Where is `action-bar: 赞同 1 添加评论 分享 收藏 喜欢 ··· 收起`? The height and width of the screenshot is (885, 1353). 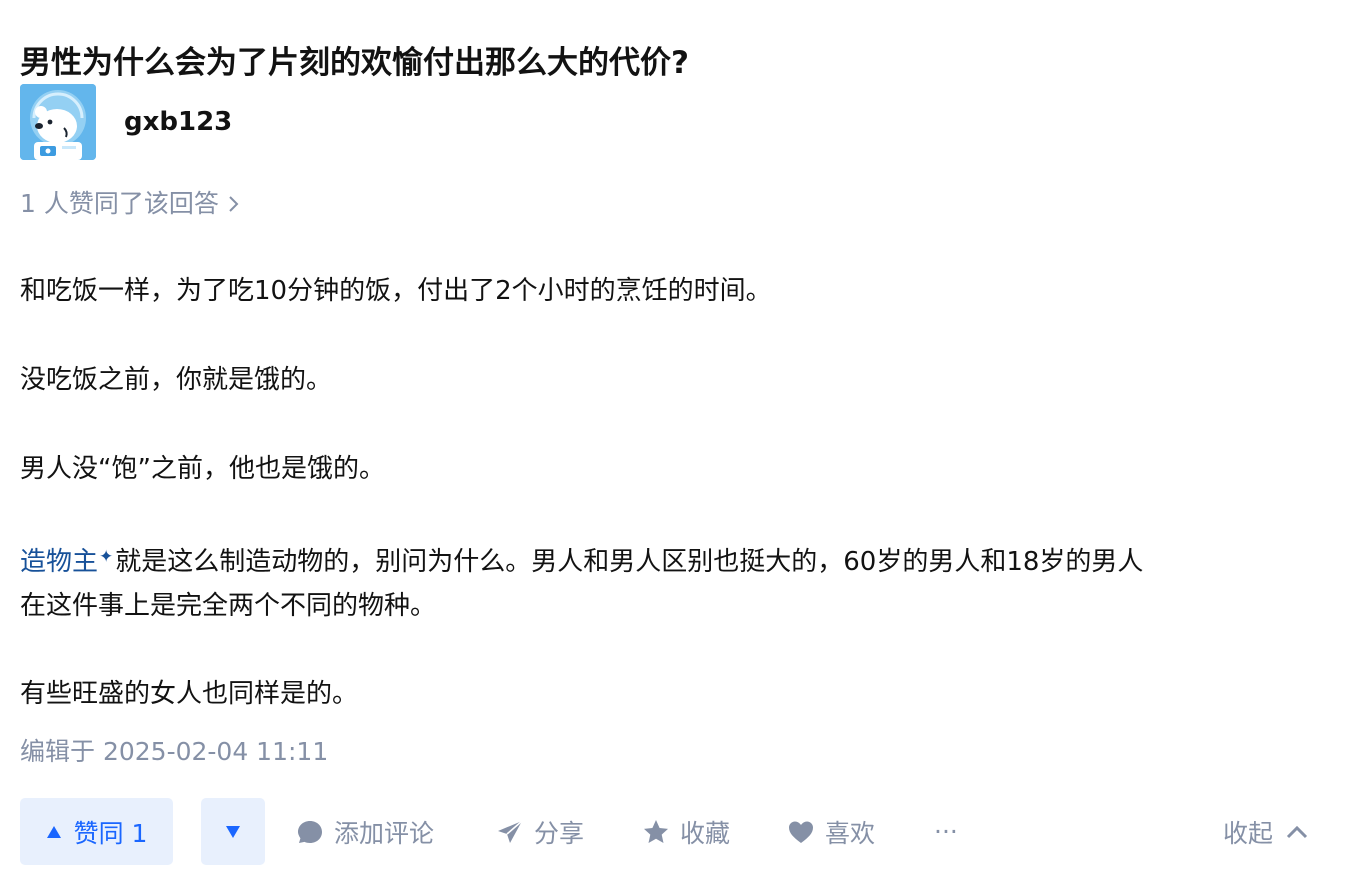
action-bar: 赞同 1 添加评论 分享 收藏 喜欢 ··· 收起 is located at coordinates (676, 831).